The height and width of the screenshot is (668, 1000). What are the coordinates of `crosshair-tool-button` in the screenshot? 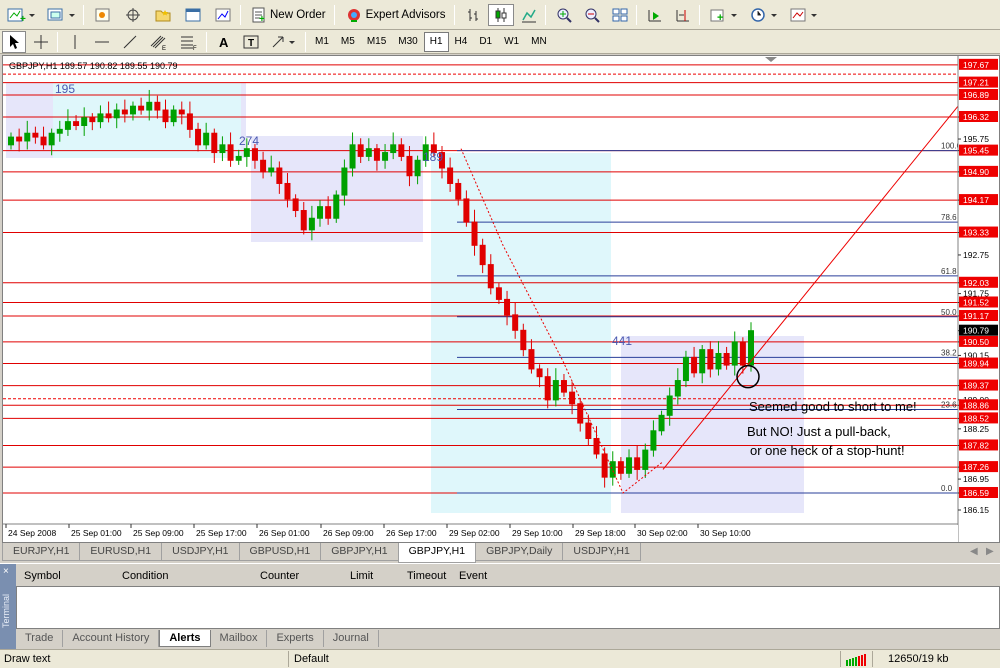 It's located at (41, 42).